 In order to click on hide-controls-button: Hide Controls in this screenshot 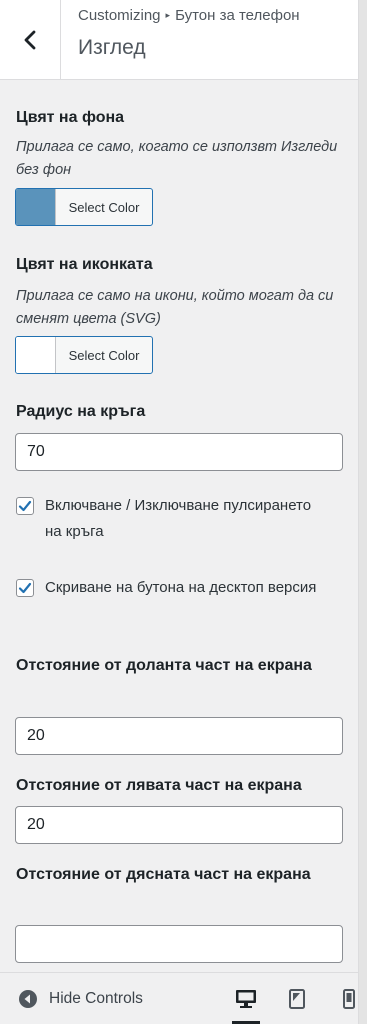, I will do `click(80, 998)`.